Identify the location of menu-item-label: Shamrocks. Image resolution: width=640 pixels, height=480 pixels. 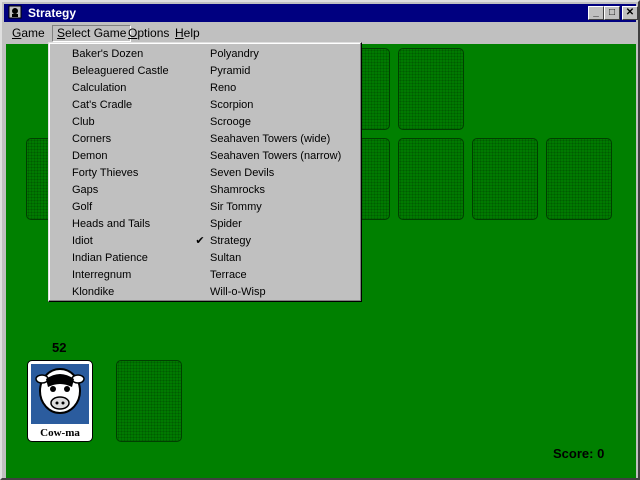
(238, 190).